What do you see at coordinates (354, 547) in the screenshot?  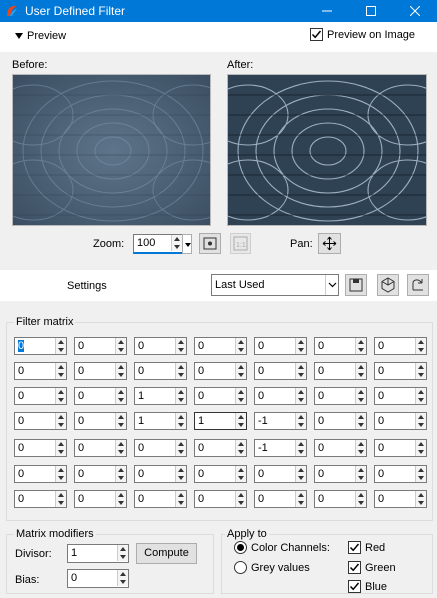 I see `red-checkbox` at bounding box center [354, 547].